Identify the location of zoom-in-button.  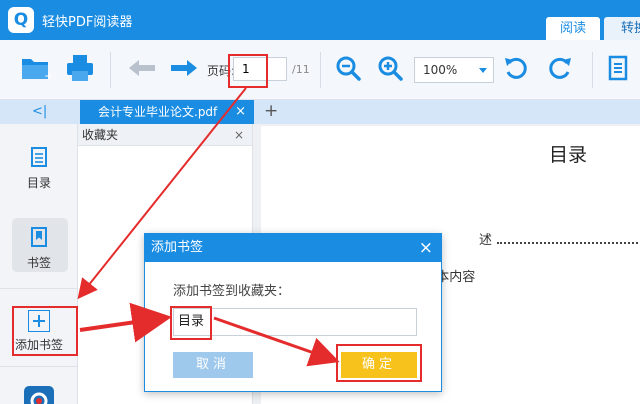
(390, 68).